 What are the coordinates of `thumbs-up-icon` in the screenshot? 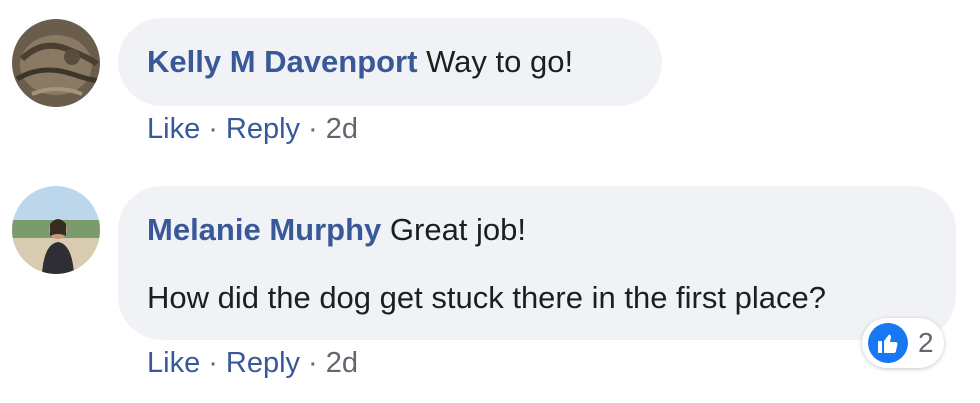 It's located at (888, 343).